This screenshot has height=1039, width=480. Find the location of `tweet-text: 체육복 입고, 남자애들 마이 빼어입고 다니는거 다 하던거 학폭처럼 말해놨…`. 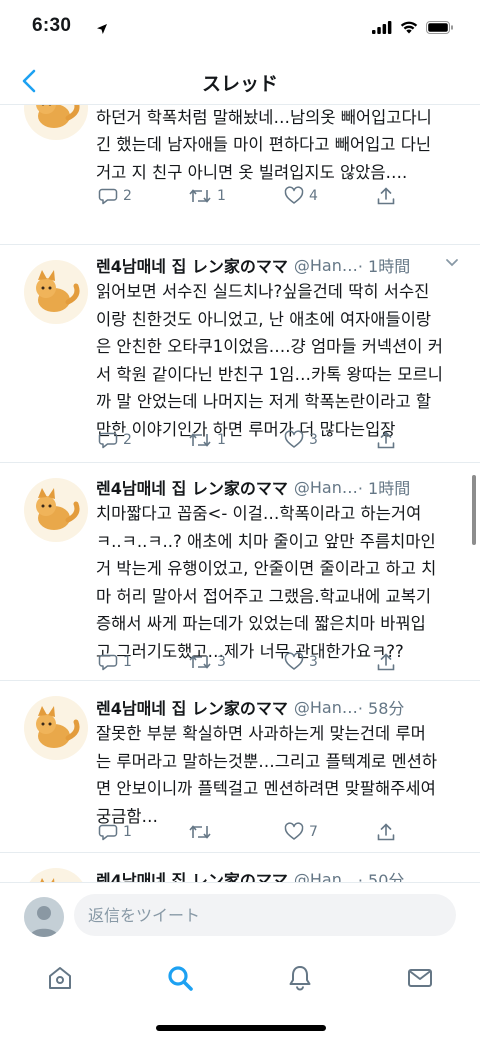

tweet-text: 체육복 입고, 남자애들 마이 빼어입고 다니는거 다 하던거 학폭처럼 말해놨… is located at coordinates (264, 144).